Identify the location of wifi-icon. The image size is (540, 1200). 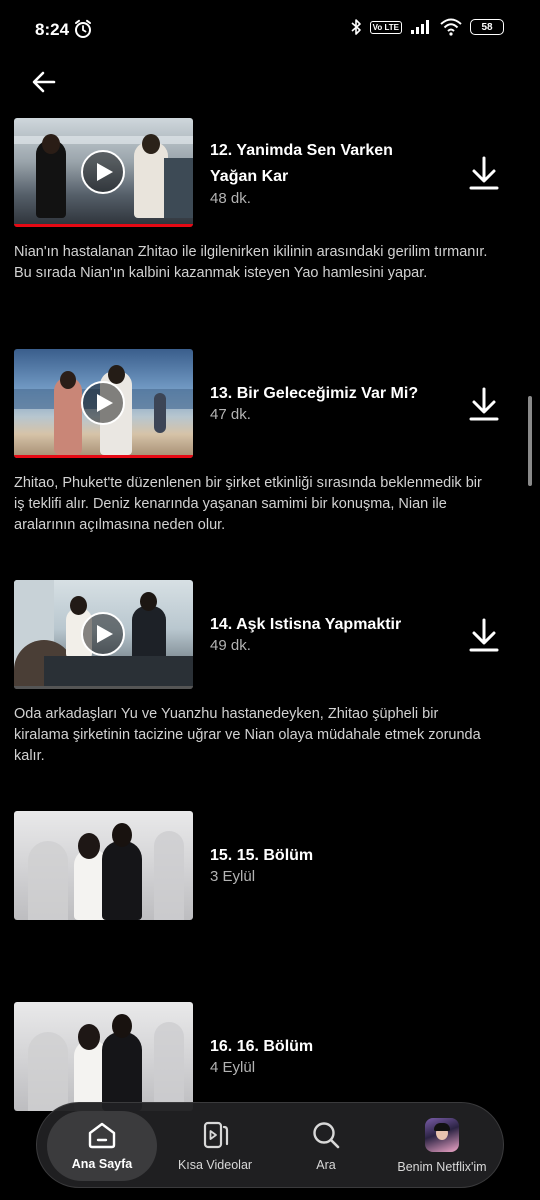
(451, 27).